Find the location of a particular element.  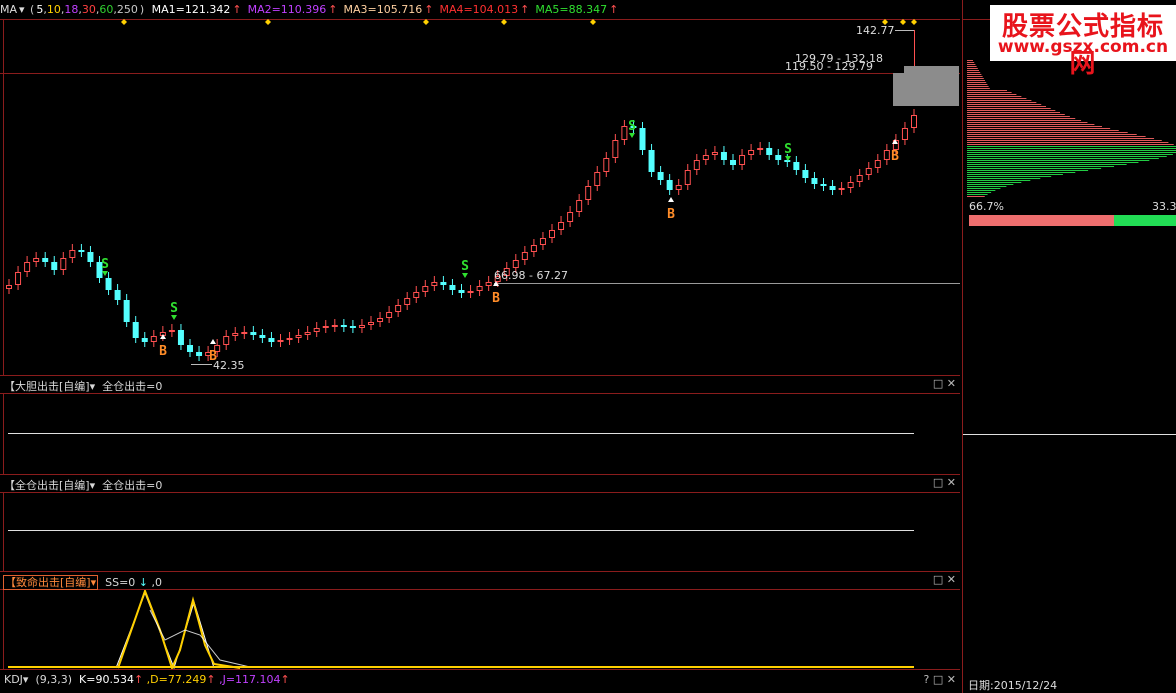

pane3-controls: □ ✕ is located at coordinates (944, 579).